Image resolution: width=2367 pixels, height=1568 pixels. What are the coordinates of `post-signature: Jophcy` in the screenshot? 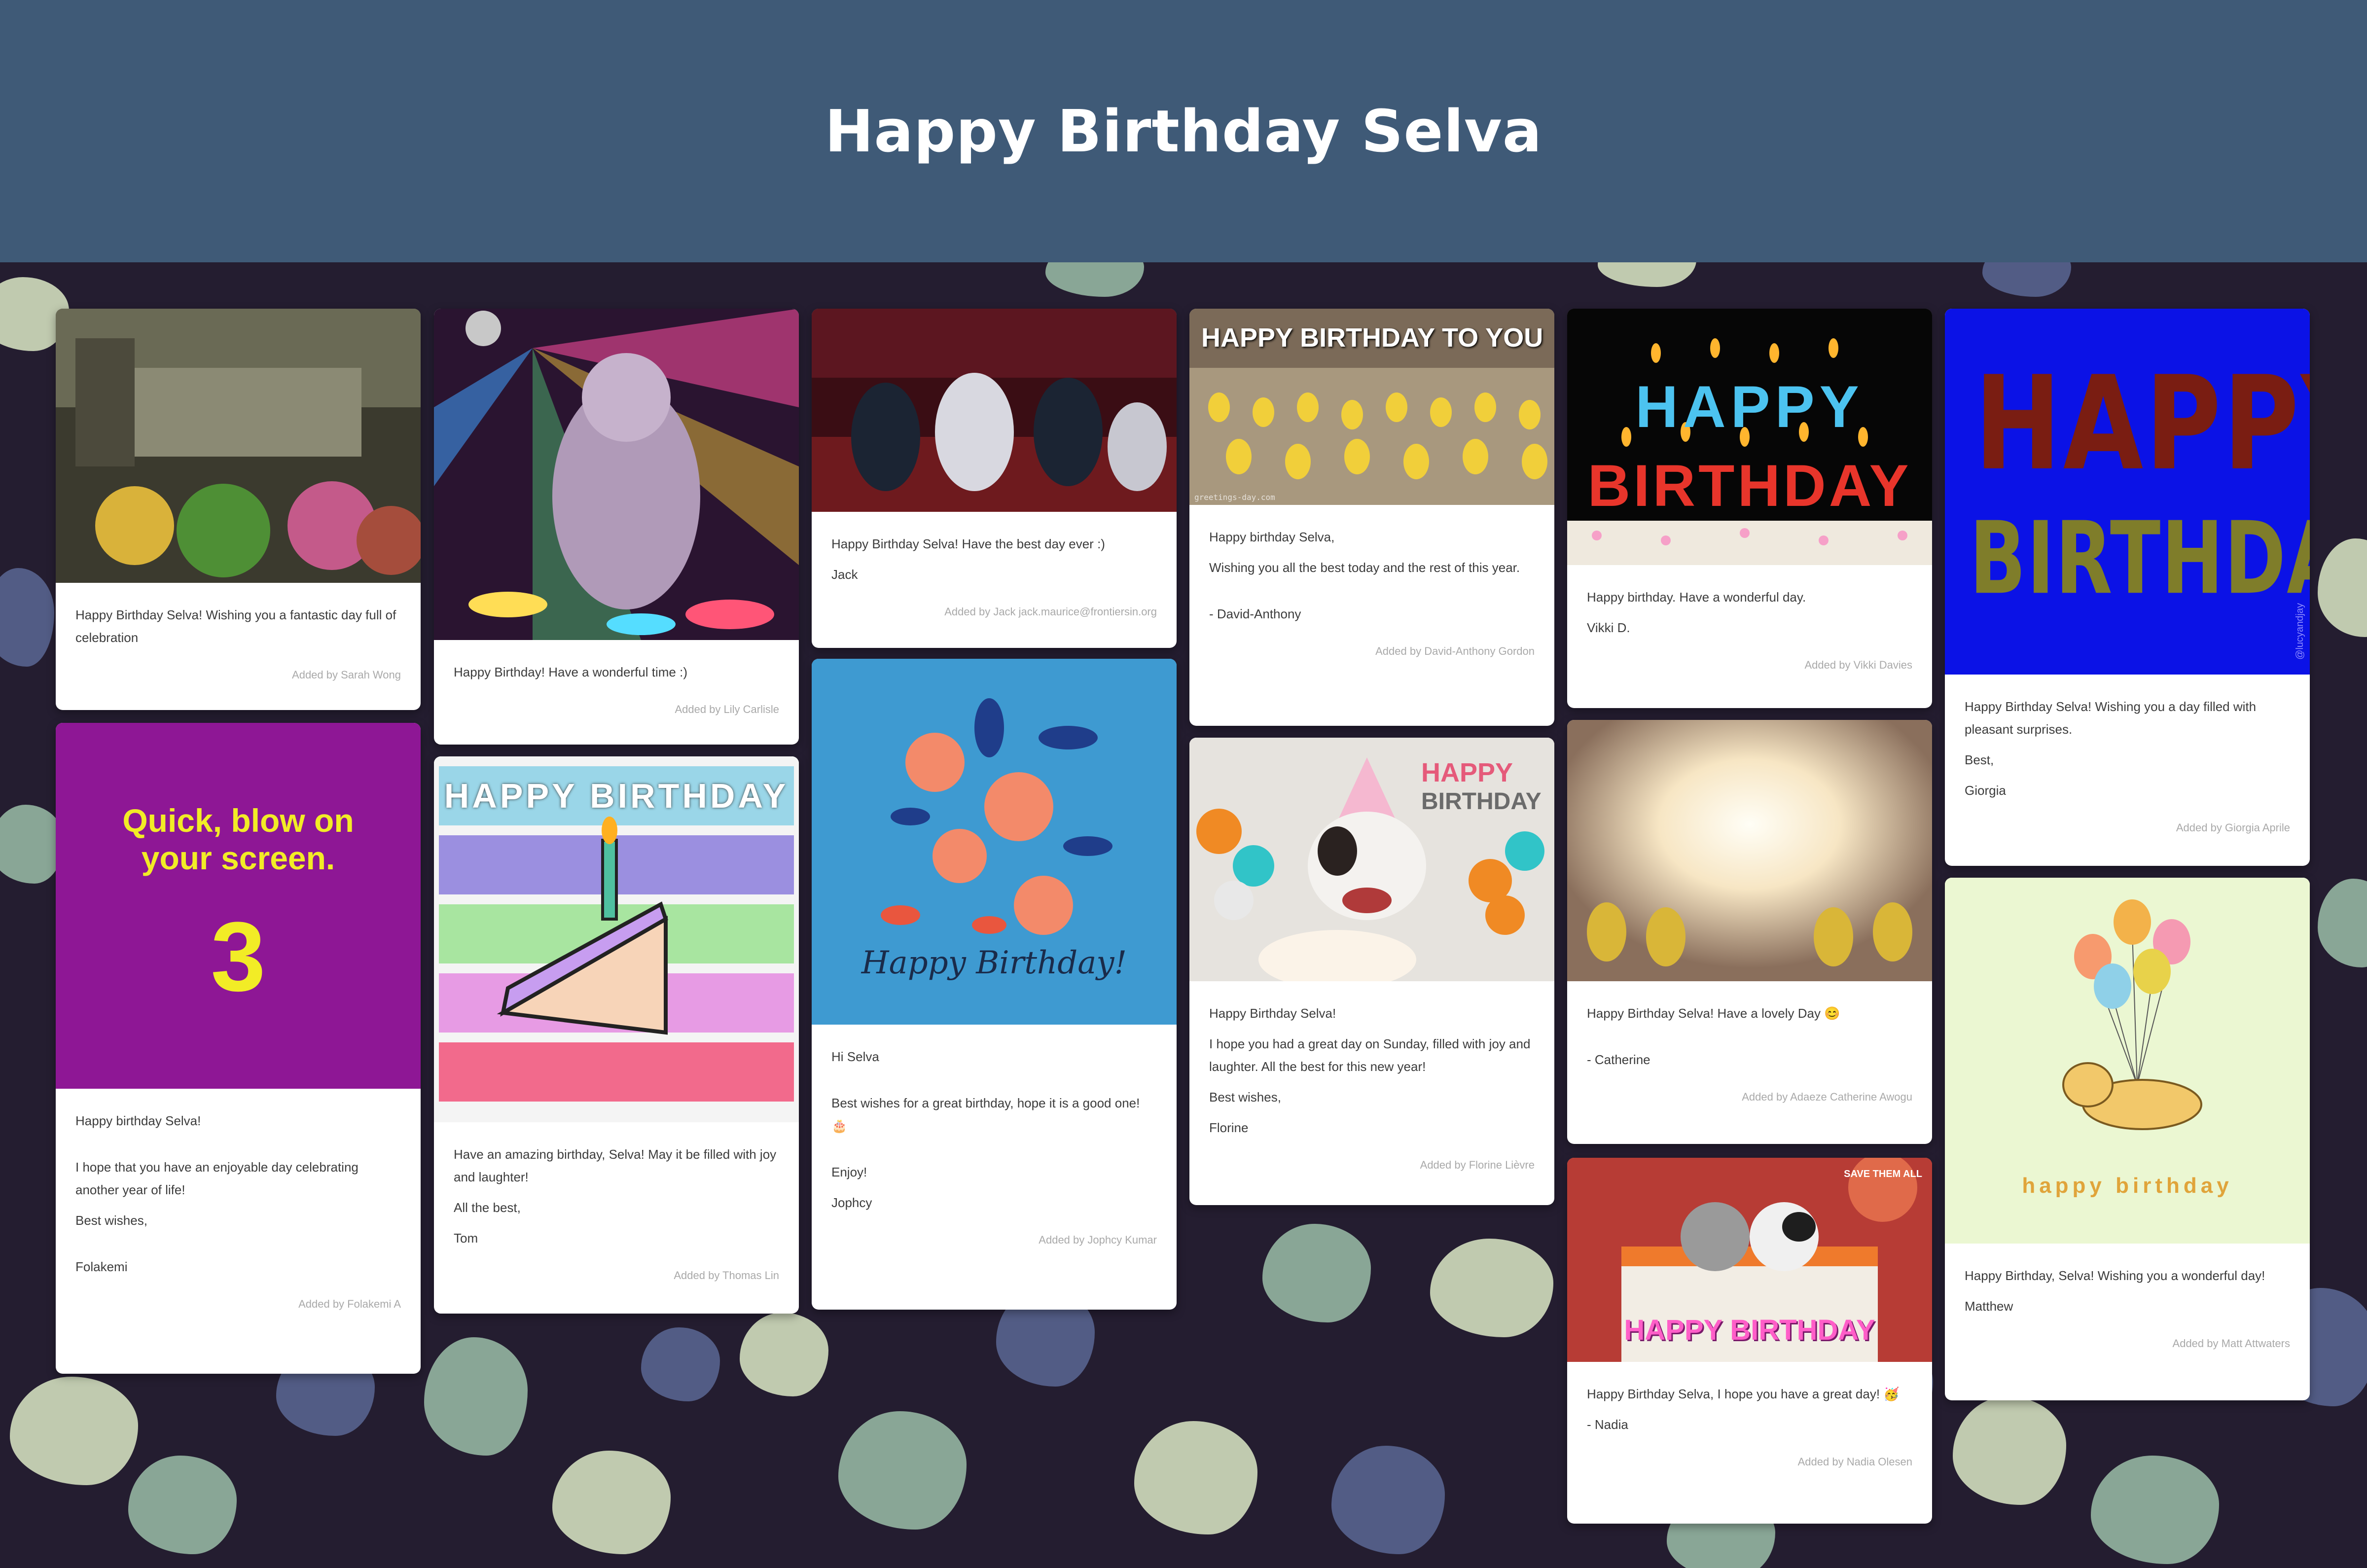 It's located at (851, 1202).